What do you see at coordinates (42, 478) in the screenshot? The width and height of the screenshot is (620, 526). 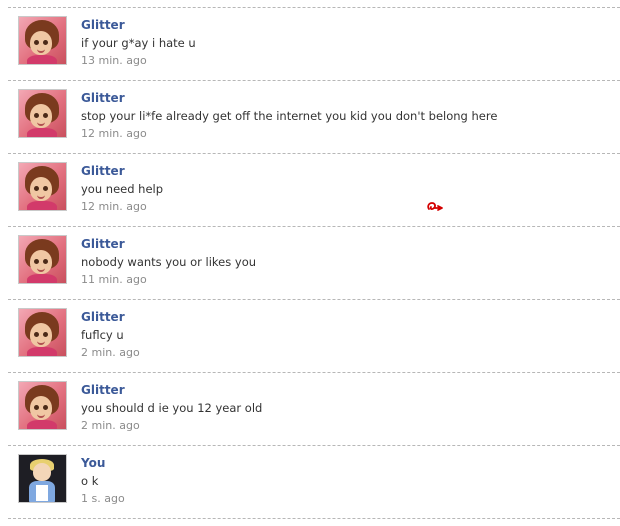 I see `alice-avatar` at bounding box center [42, 478].